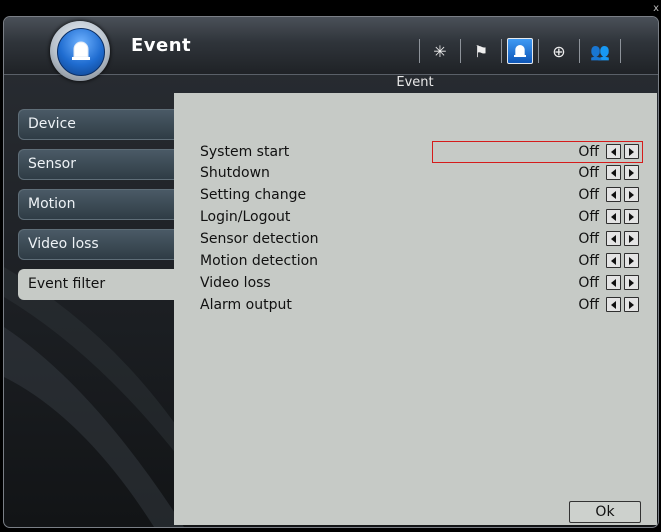  What do you see at coordinates (161, 45) in the screenshot?
I see `page-title: Event` at bounding box center [161, 45].